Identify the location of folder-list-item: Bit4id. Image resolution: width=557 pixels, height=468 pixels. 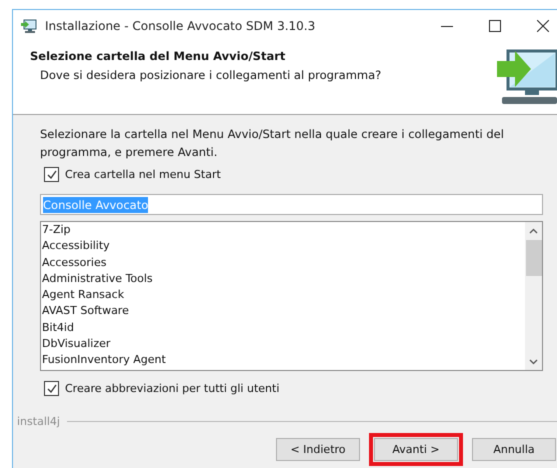
(283, 328).